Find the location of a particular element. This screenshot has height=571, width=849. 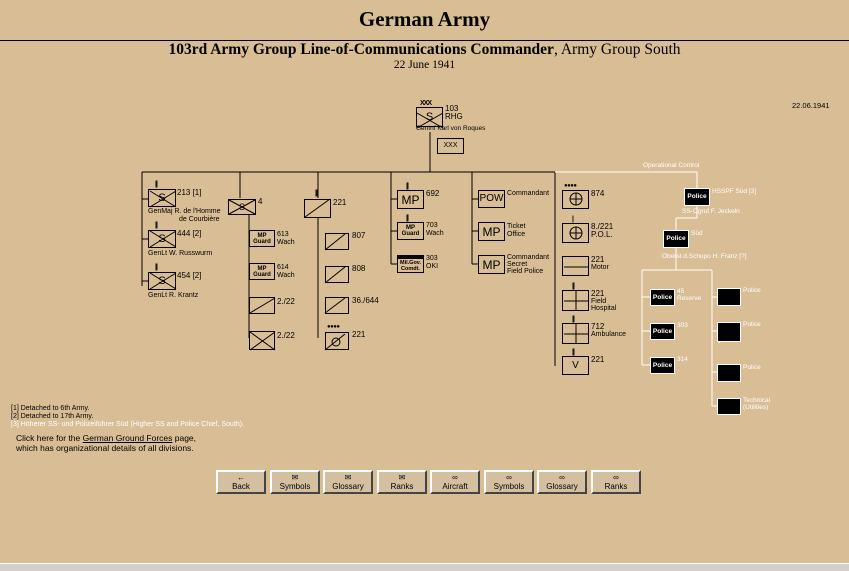

mp-battalion-692: MP is located at coordinates (410, 199).